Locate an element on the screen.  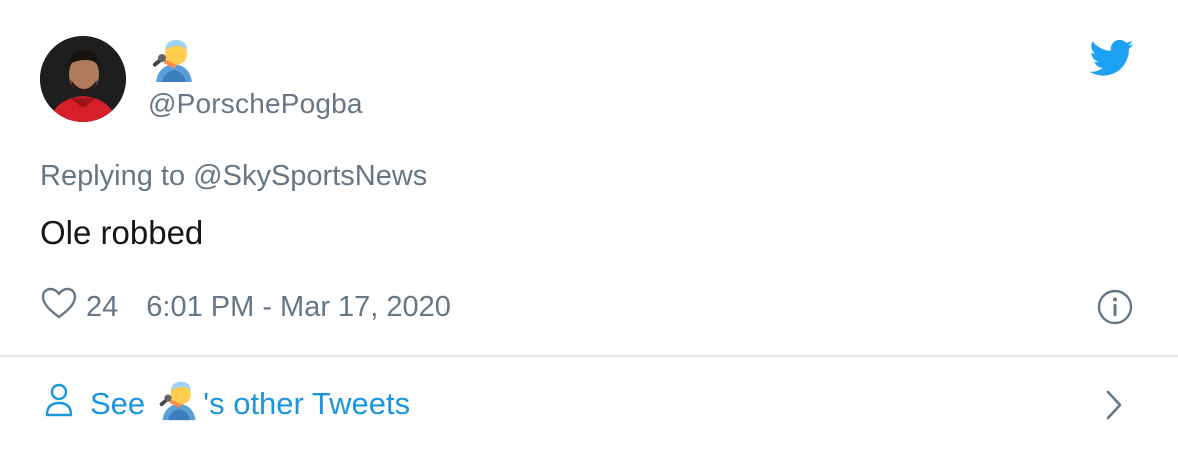
see-other-tweets-link: See 's other Tweets is located at coordinates (227, 404).